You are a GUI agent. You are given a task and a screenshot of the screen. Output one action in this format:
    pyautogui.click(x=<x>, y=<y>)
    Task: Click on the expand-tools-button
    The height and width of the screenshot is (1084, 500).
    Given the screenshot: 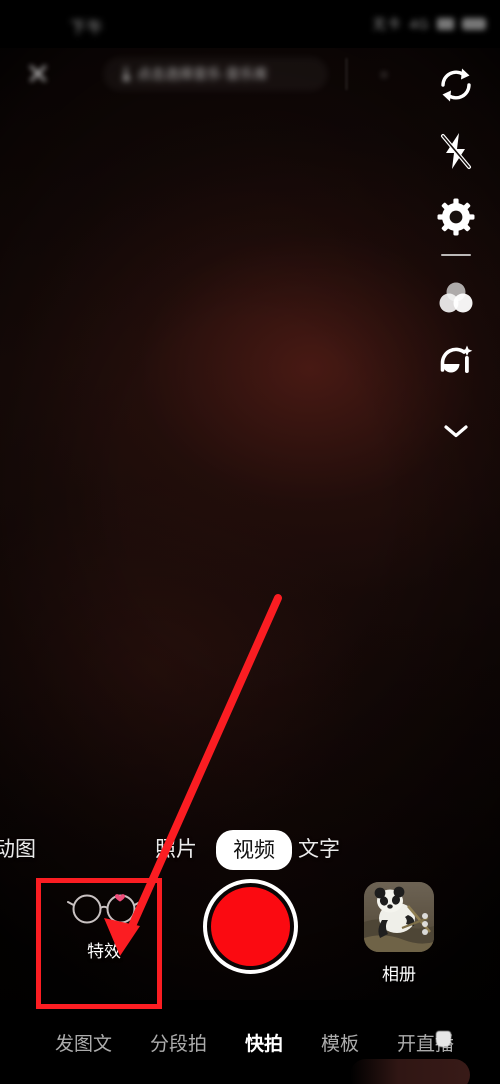 What is the action you would take?
    pyautogui.click(x=456, y=431)
    